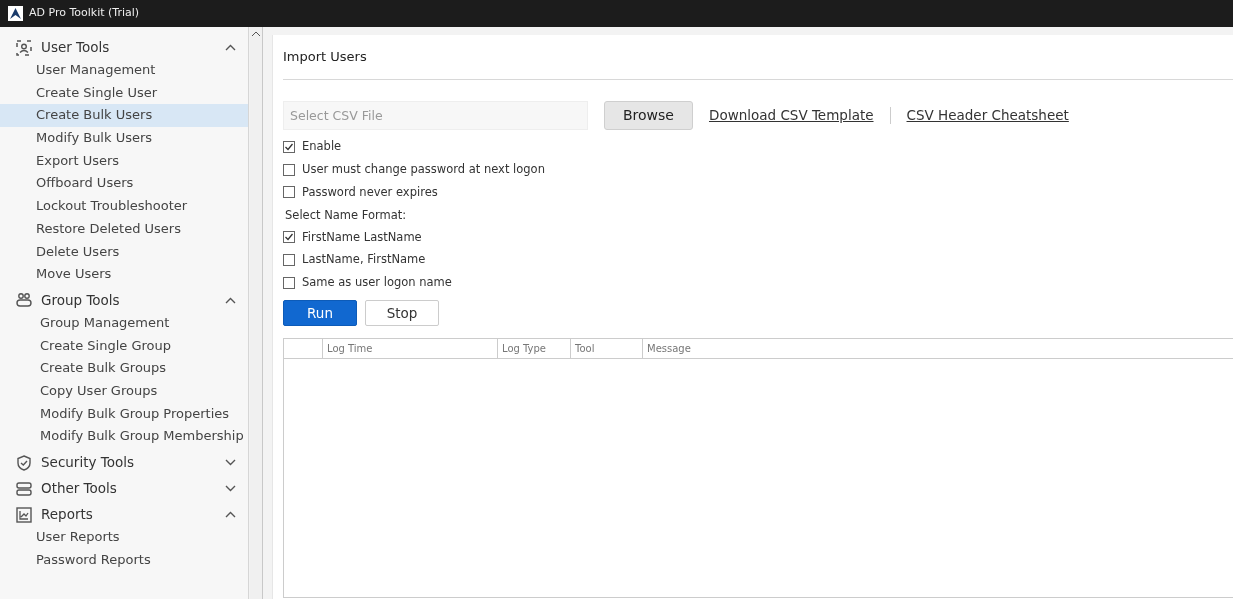 The image size is (1233, 599). Describe the element at coordinates (124, 414) in the screenshot. I see `sidebar-item: Modify Bulk Group Properties` at that location.